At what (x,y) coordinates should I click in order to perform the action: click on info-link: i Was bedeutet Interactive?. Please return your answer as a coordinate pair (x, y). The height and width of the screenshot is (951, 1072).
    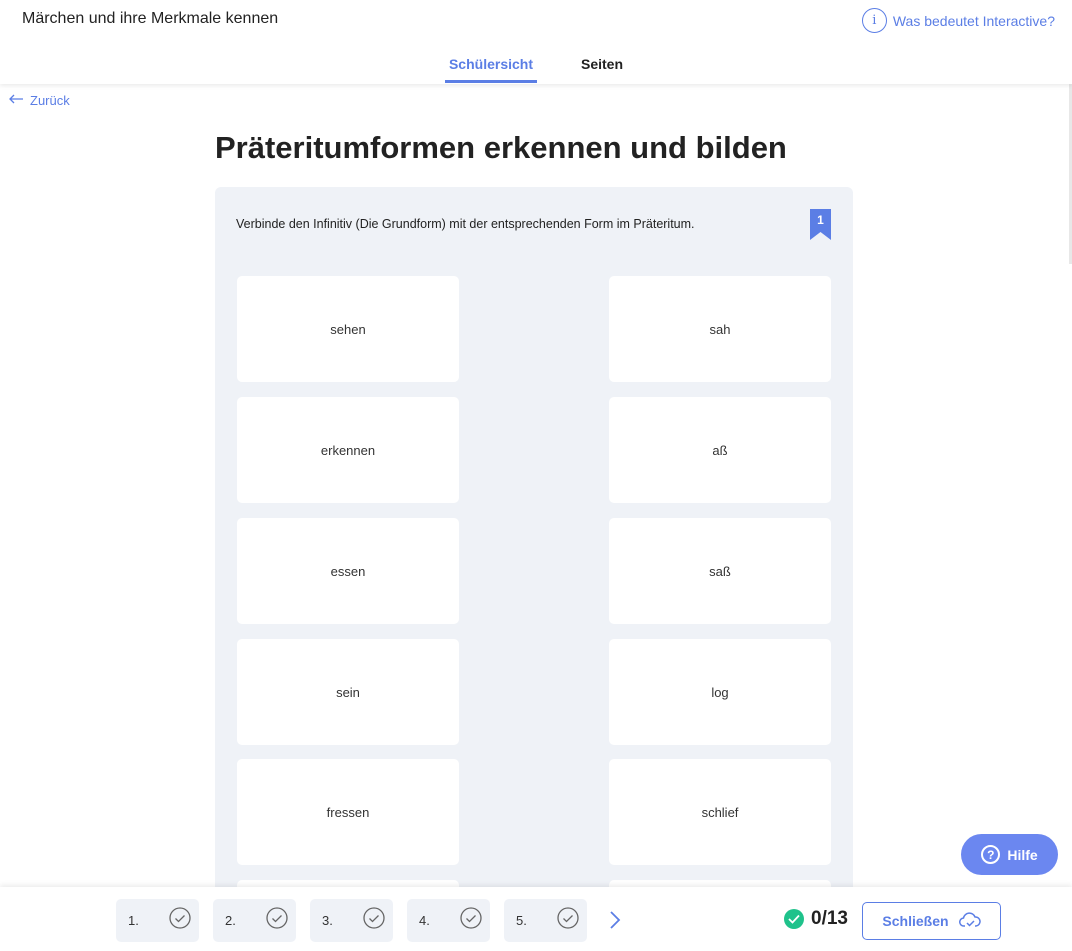
    Looking at the image, I should click on (958, 20).